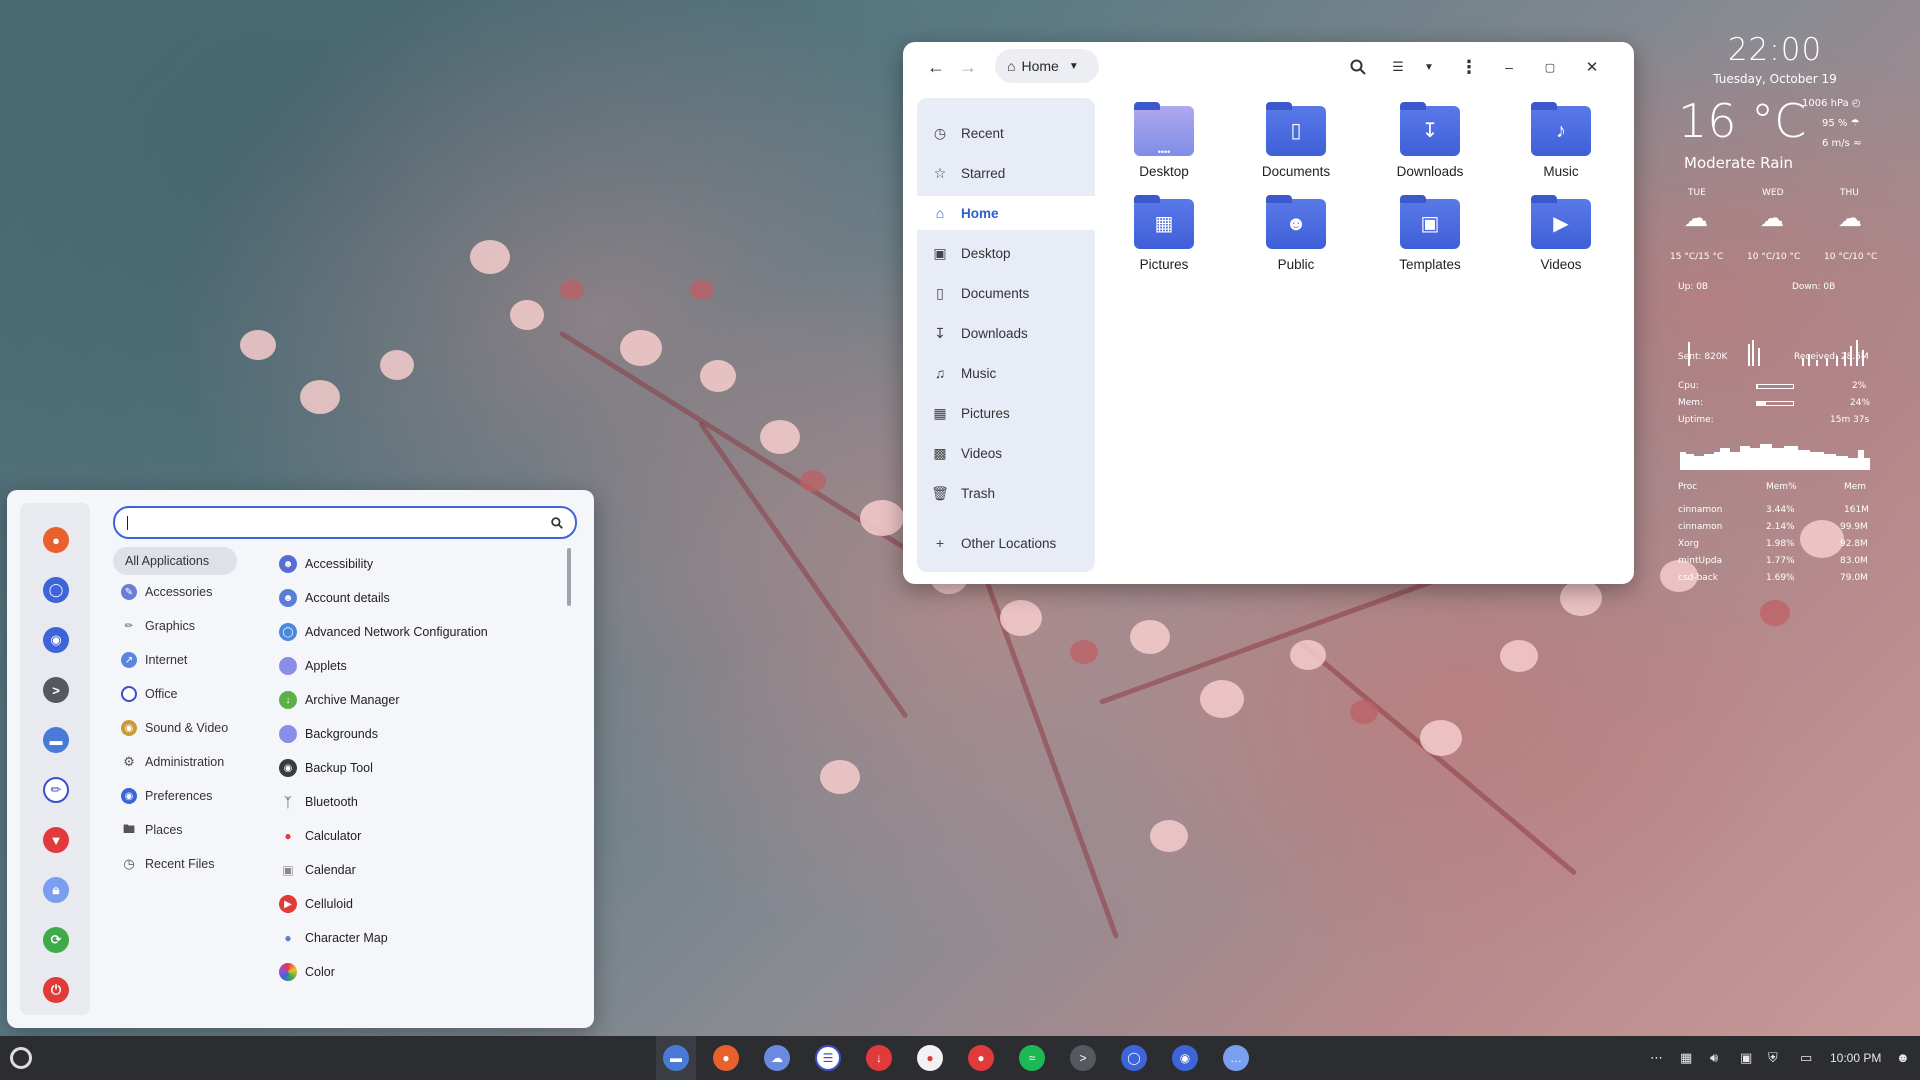 The image size is (1920, 1080). Describe the element at coordinates (1006, 493) in the screenshot. I see `sidebar-item-trash: 🗑︎ Trash` at that location.